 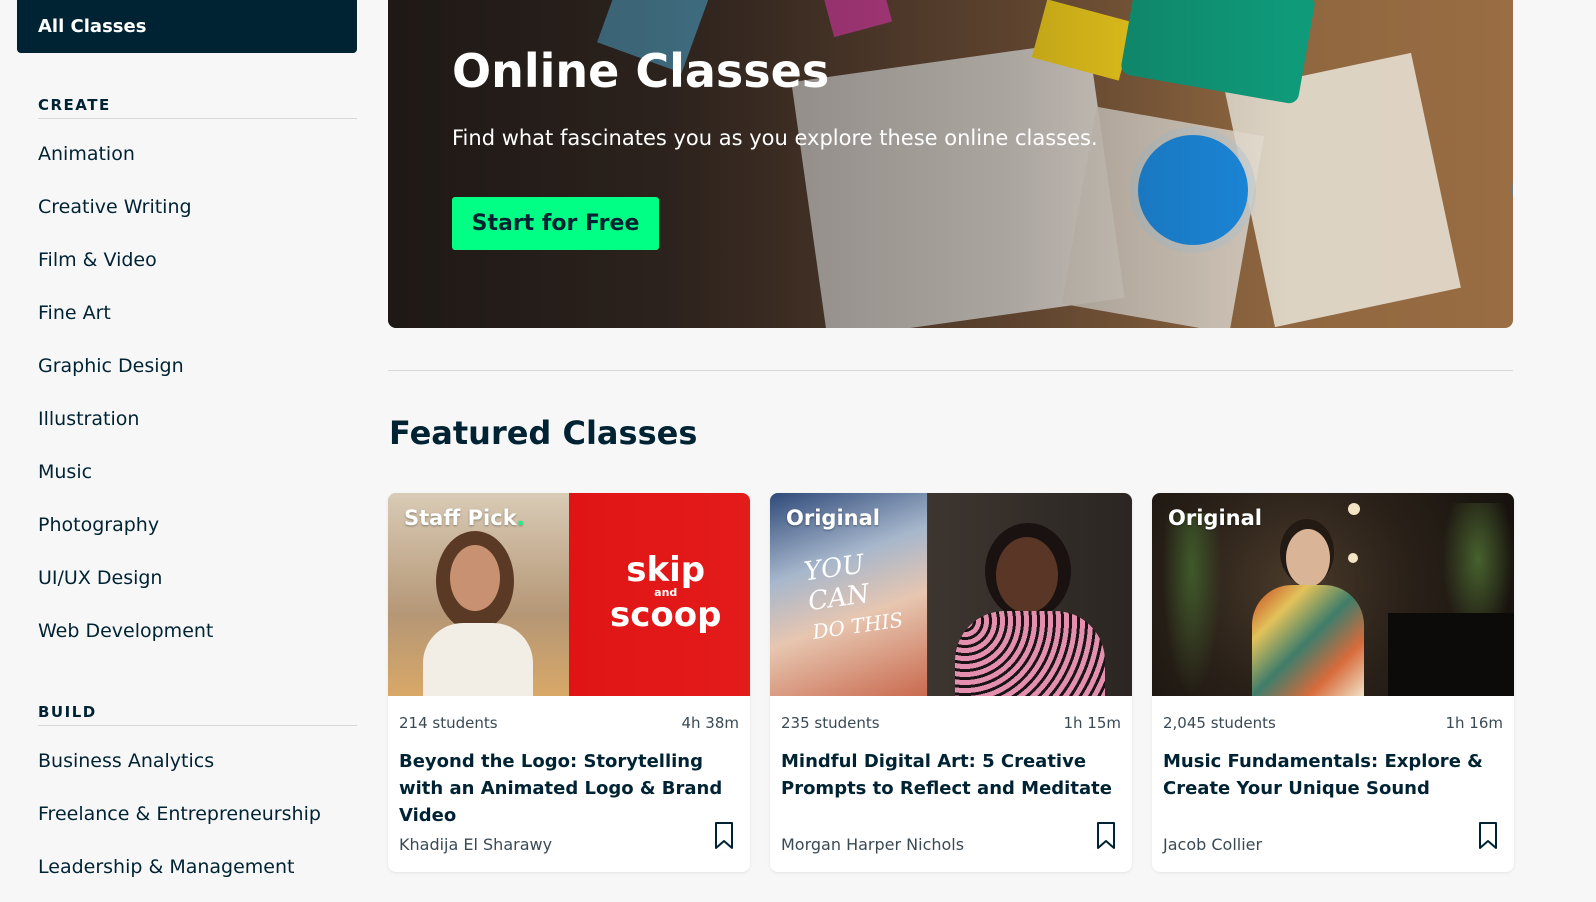 I want to click on teacher-name: Khadija El Sharawy, so click(x=475, y=844).